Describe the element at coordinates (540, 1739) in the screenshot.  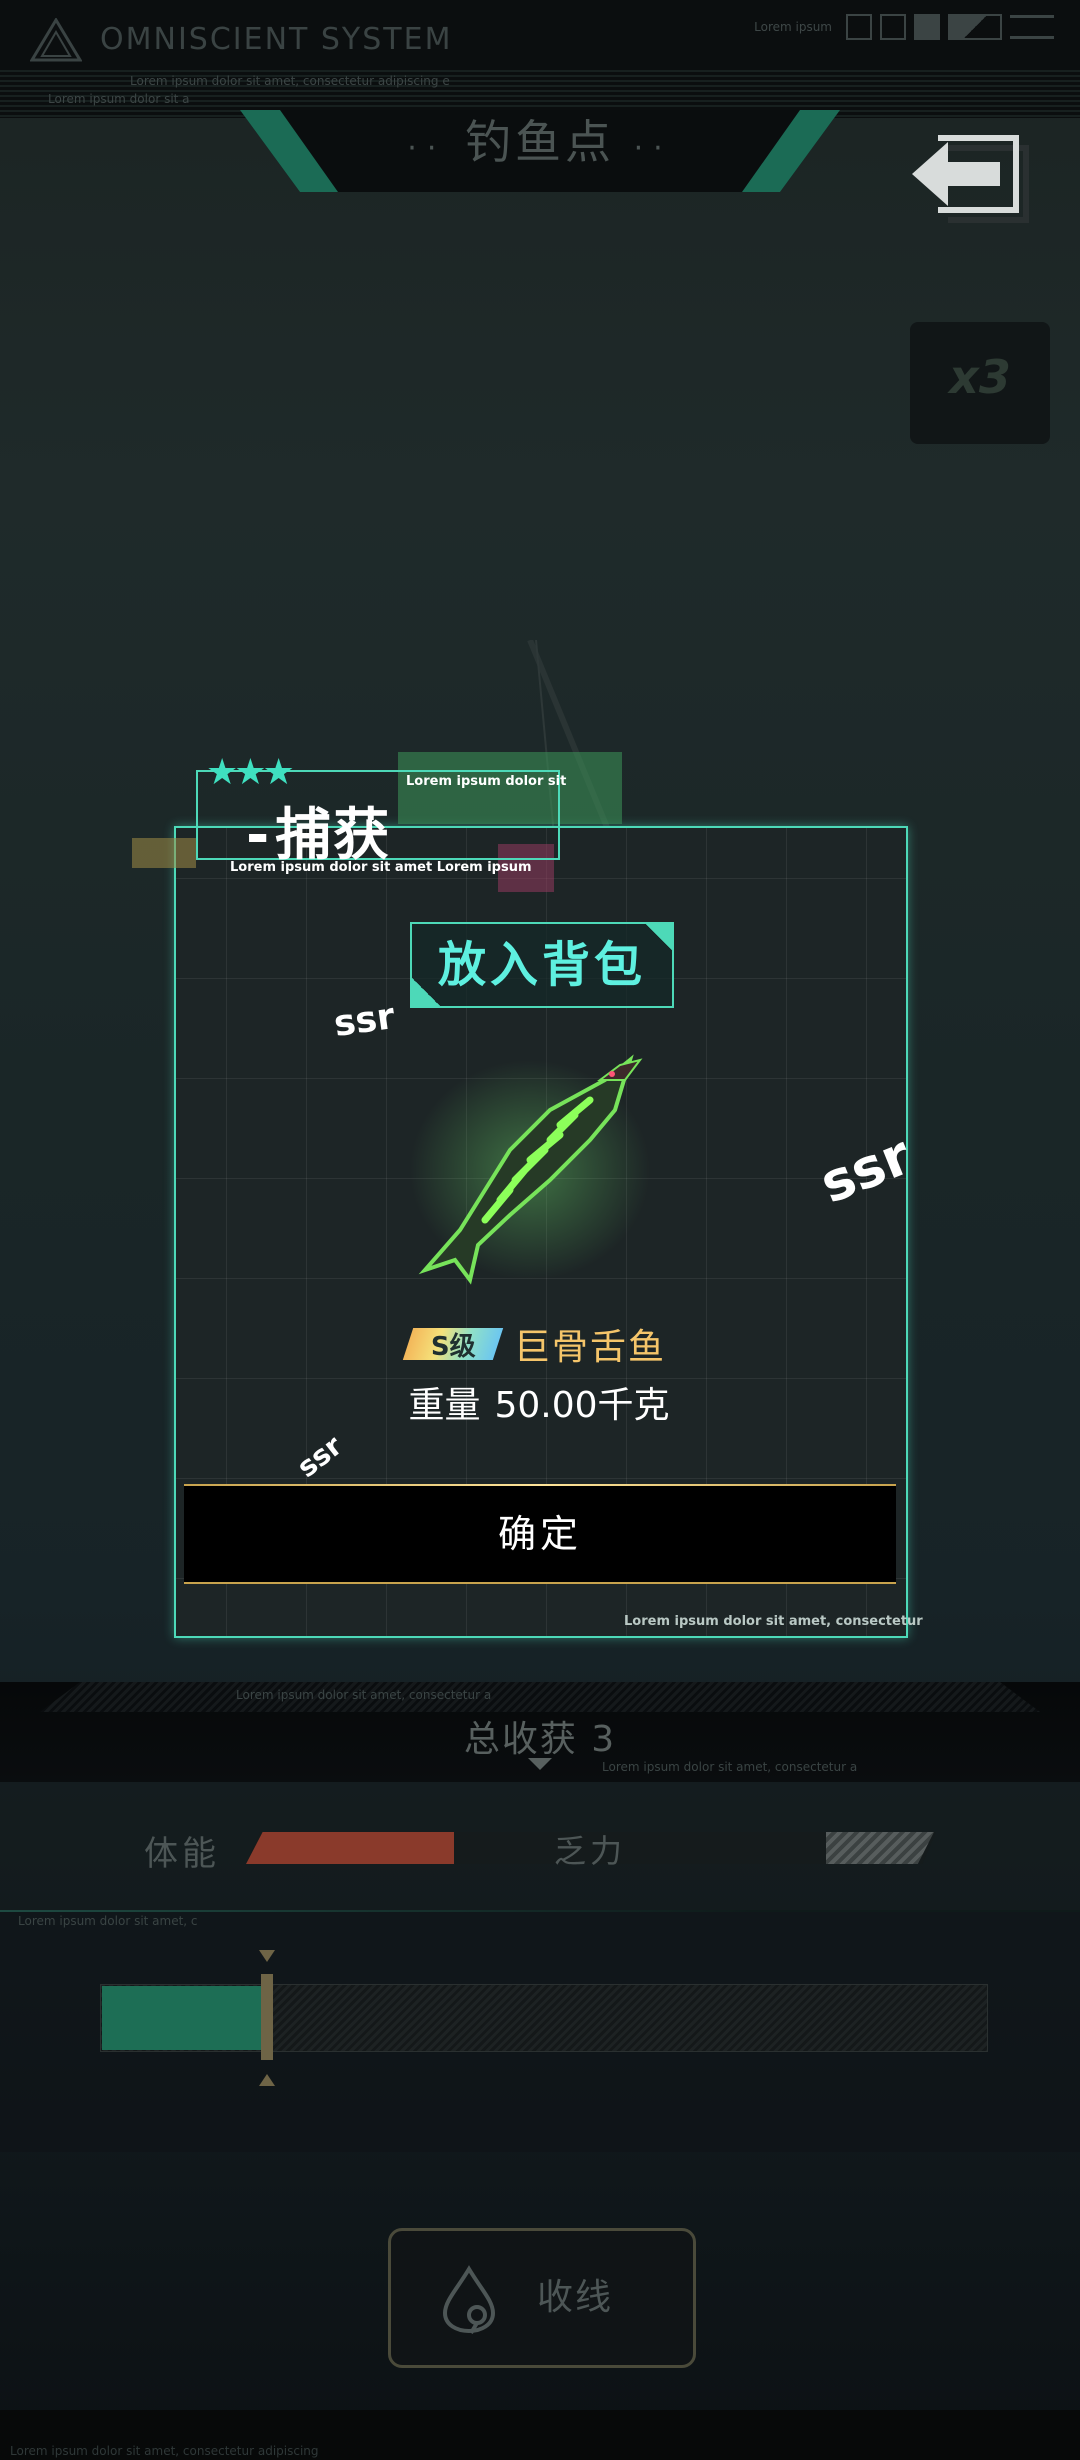
I see `total-harvest: 总收获 3` at that location.